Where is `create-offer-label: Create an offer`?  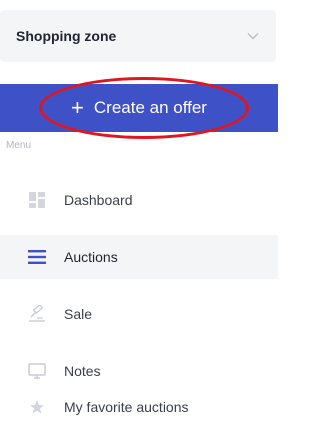
create-offer-label: Create an offer is located at coordinates (150, 107).